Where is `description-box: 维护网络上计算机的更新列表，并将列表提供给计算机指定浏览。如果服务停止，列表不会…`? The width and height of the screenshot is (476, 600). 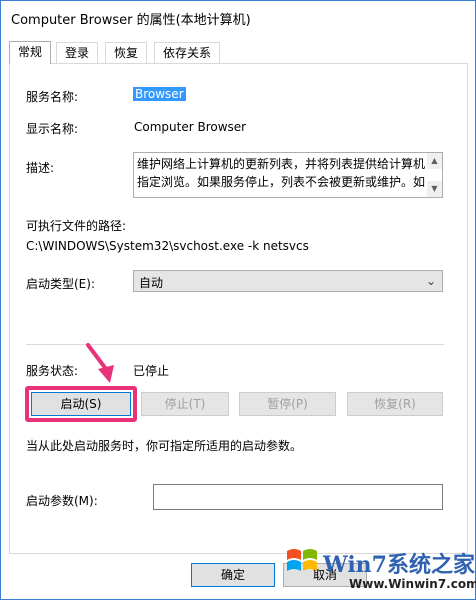 description-box: 维护网络上计算机的更新列表，并将列表提供给计算机指定浏览。如果服务停止，列表不会… is located at coordinates (288, 175).